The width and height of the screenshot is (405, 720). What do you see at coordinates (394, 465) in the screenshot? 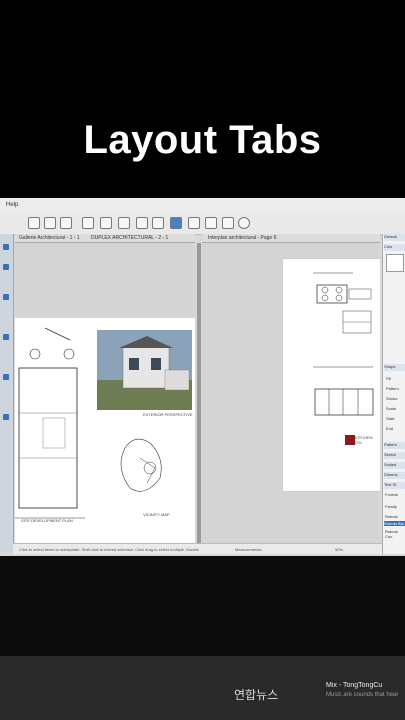
I see `section-scaled: Scaled` at bounding box center [394, 465].